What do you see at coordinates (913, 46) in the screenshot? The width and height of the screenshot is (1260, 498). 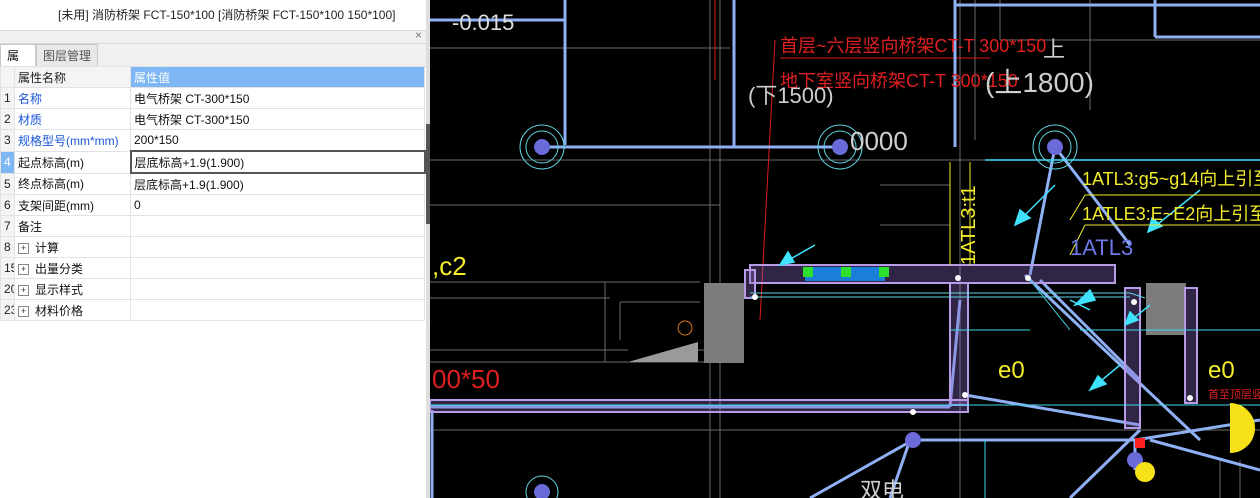 I see `tray1-label: 首层~六层竖向桥架CT-T 300*150` at bounding box center [913, 46].